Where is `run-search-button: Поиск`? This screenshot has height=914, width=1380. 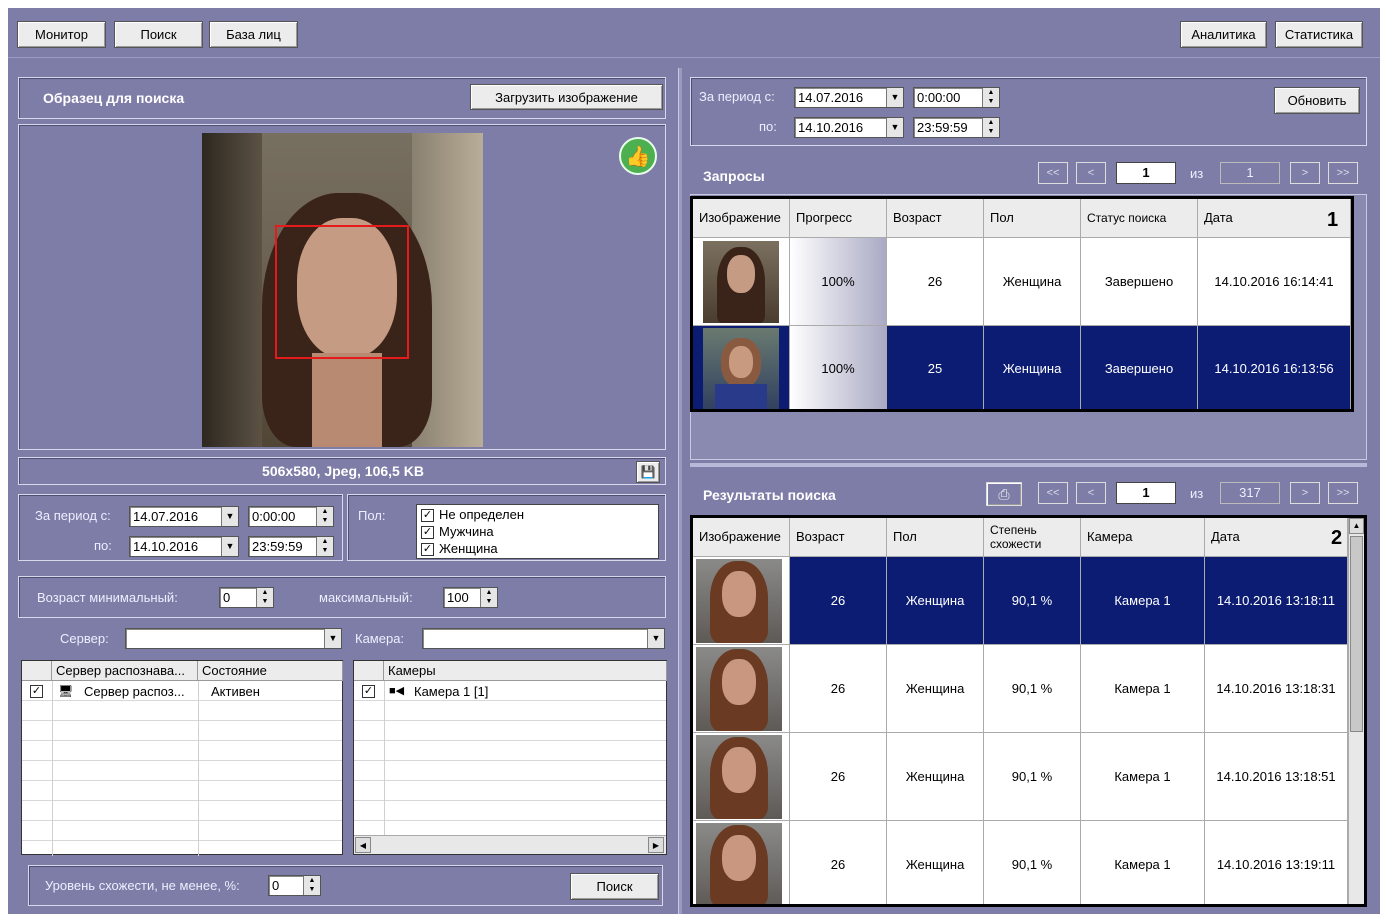
run-search-button: Поиск is located at coordinates (614, 886).